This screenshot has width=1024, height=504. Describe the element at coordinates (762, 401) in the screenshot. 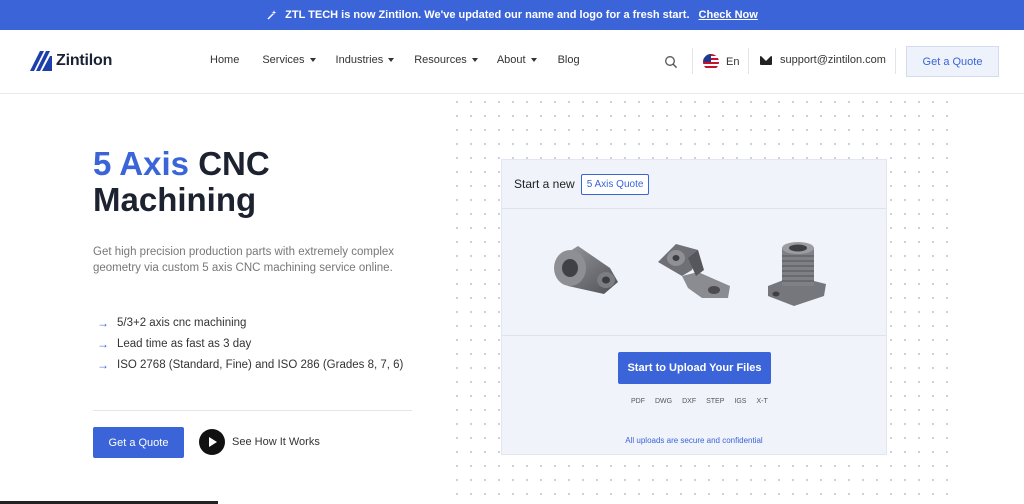

I see `format-label: X-T` at that location.